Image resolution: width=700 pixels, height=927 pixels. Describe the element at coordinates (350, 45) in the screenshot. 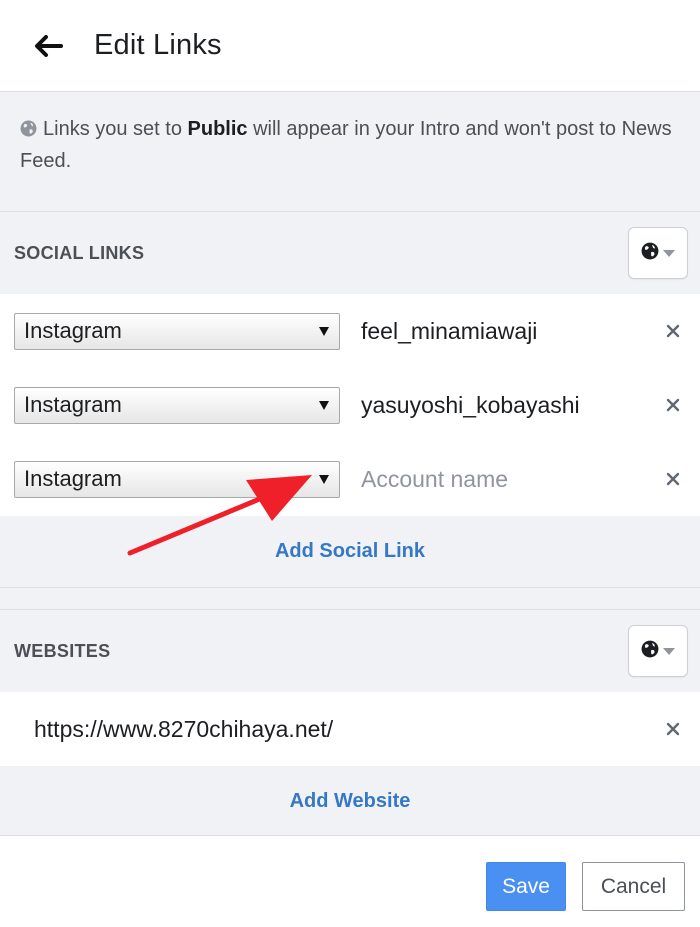

I see `app-header: Edit Links` at that location.